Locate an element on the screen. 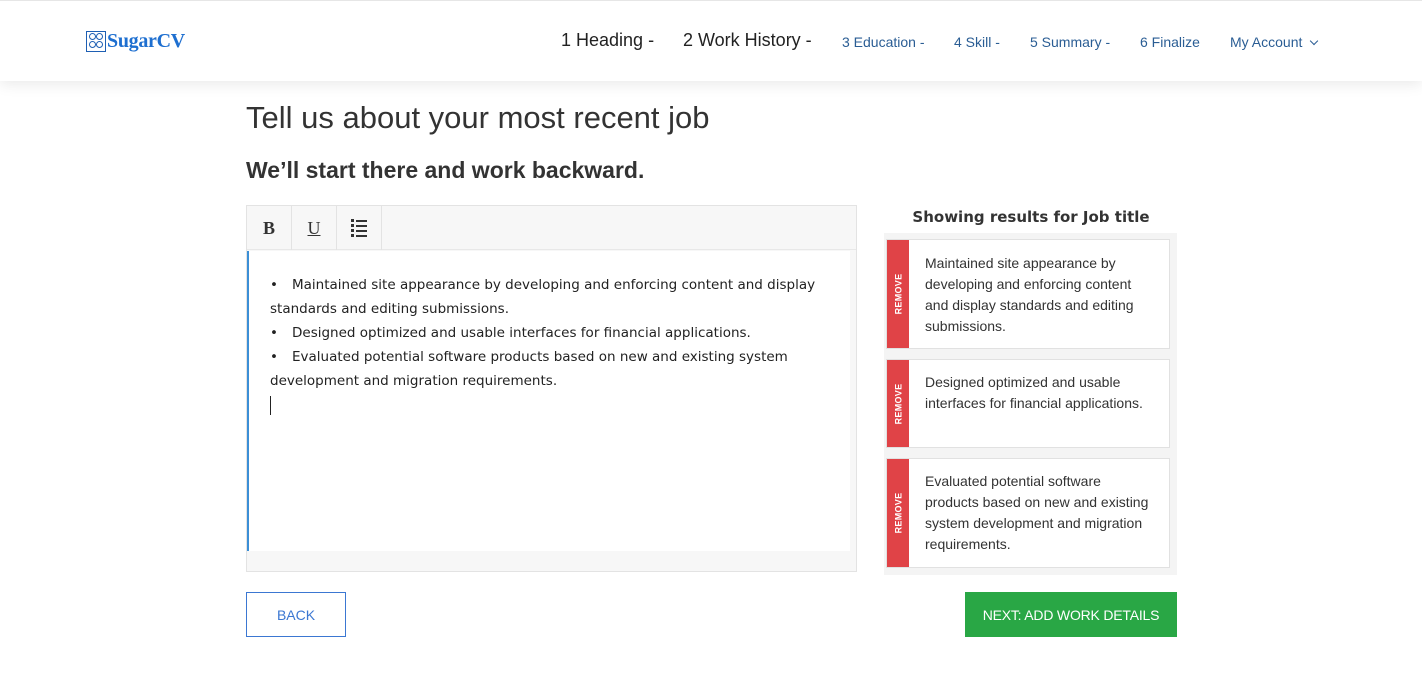 The image size is (1422, 674). page-title: Tell us about your most recent job is located at coordinates (478, 117).